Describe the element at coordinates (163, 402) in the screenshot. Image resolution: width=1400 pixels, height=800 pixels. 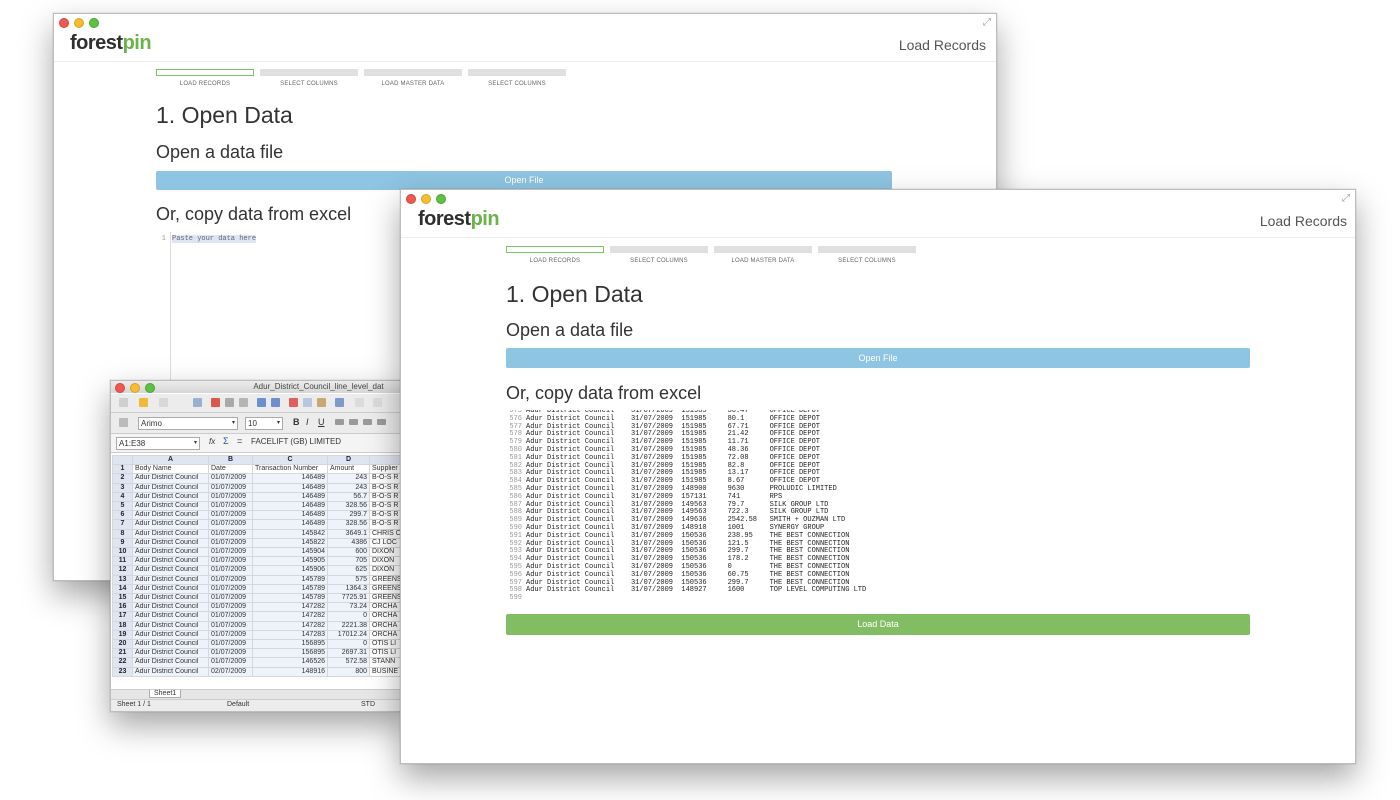
I see `save-icon` at that location.